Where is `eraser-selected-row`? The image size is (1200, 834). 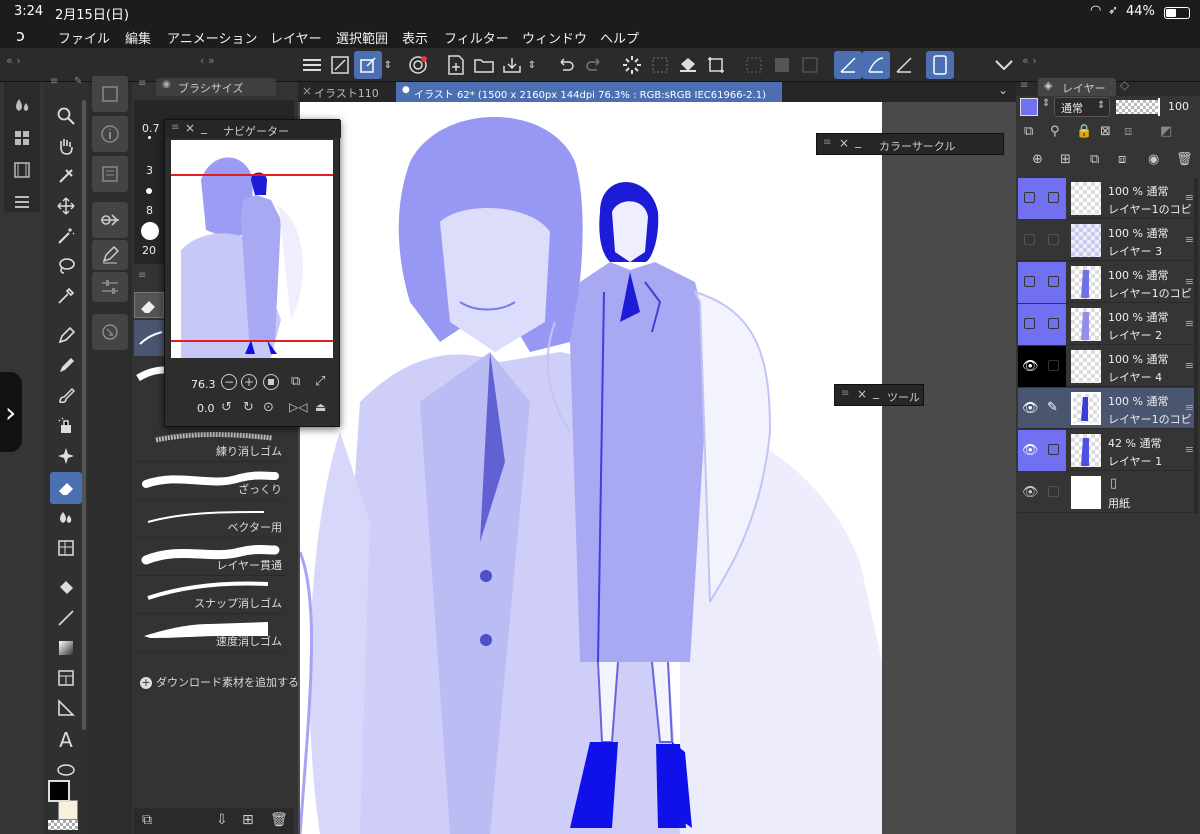
eraser-selected-row is located at coordinates (149, 338).